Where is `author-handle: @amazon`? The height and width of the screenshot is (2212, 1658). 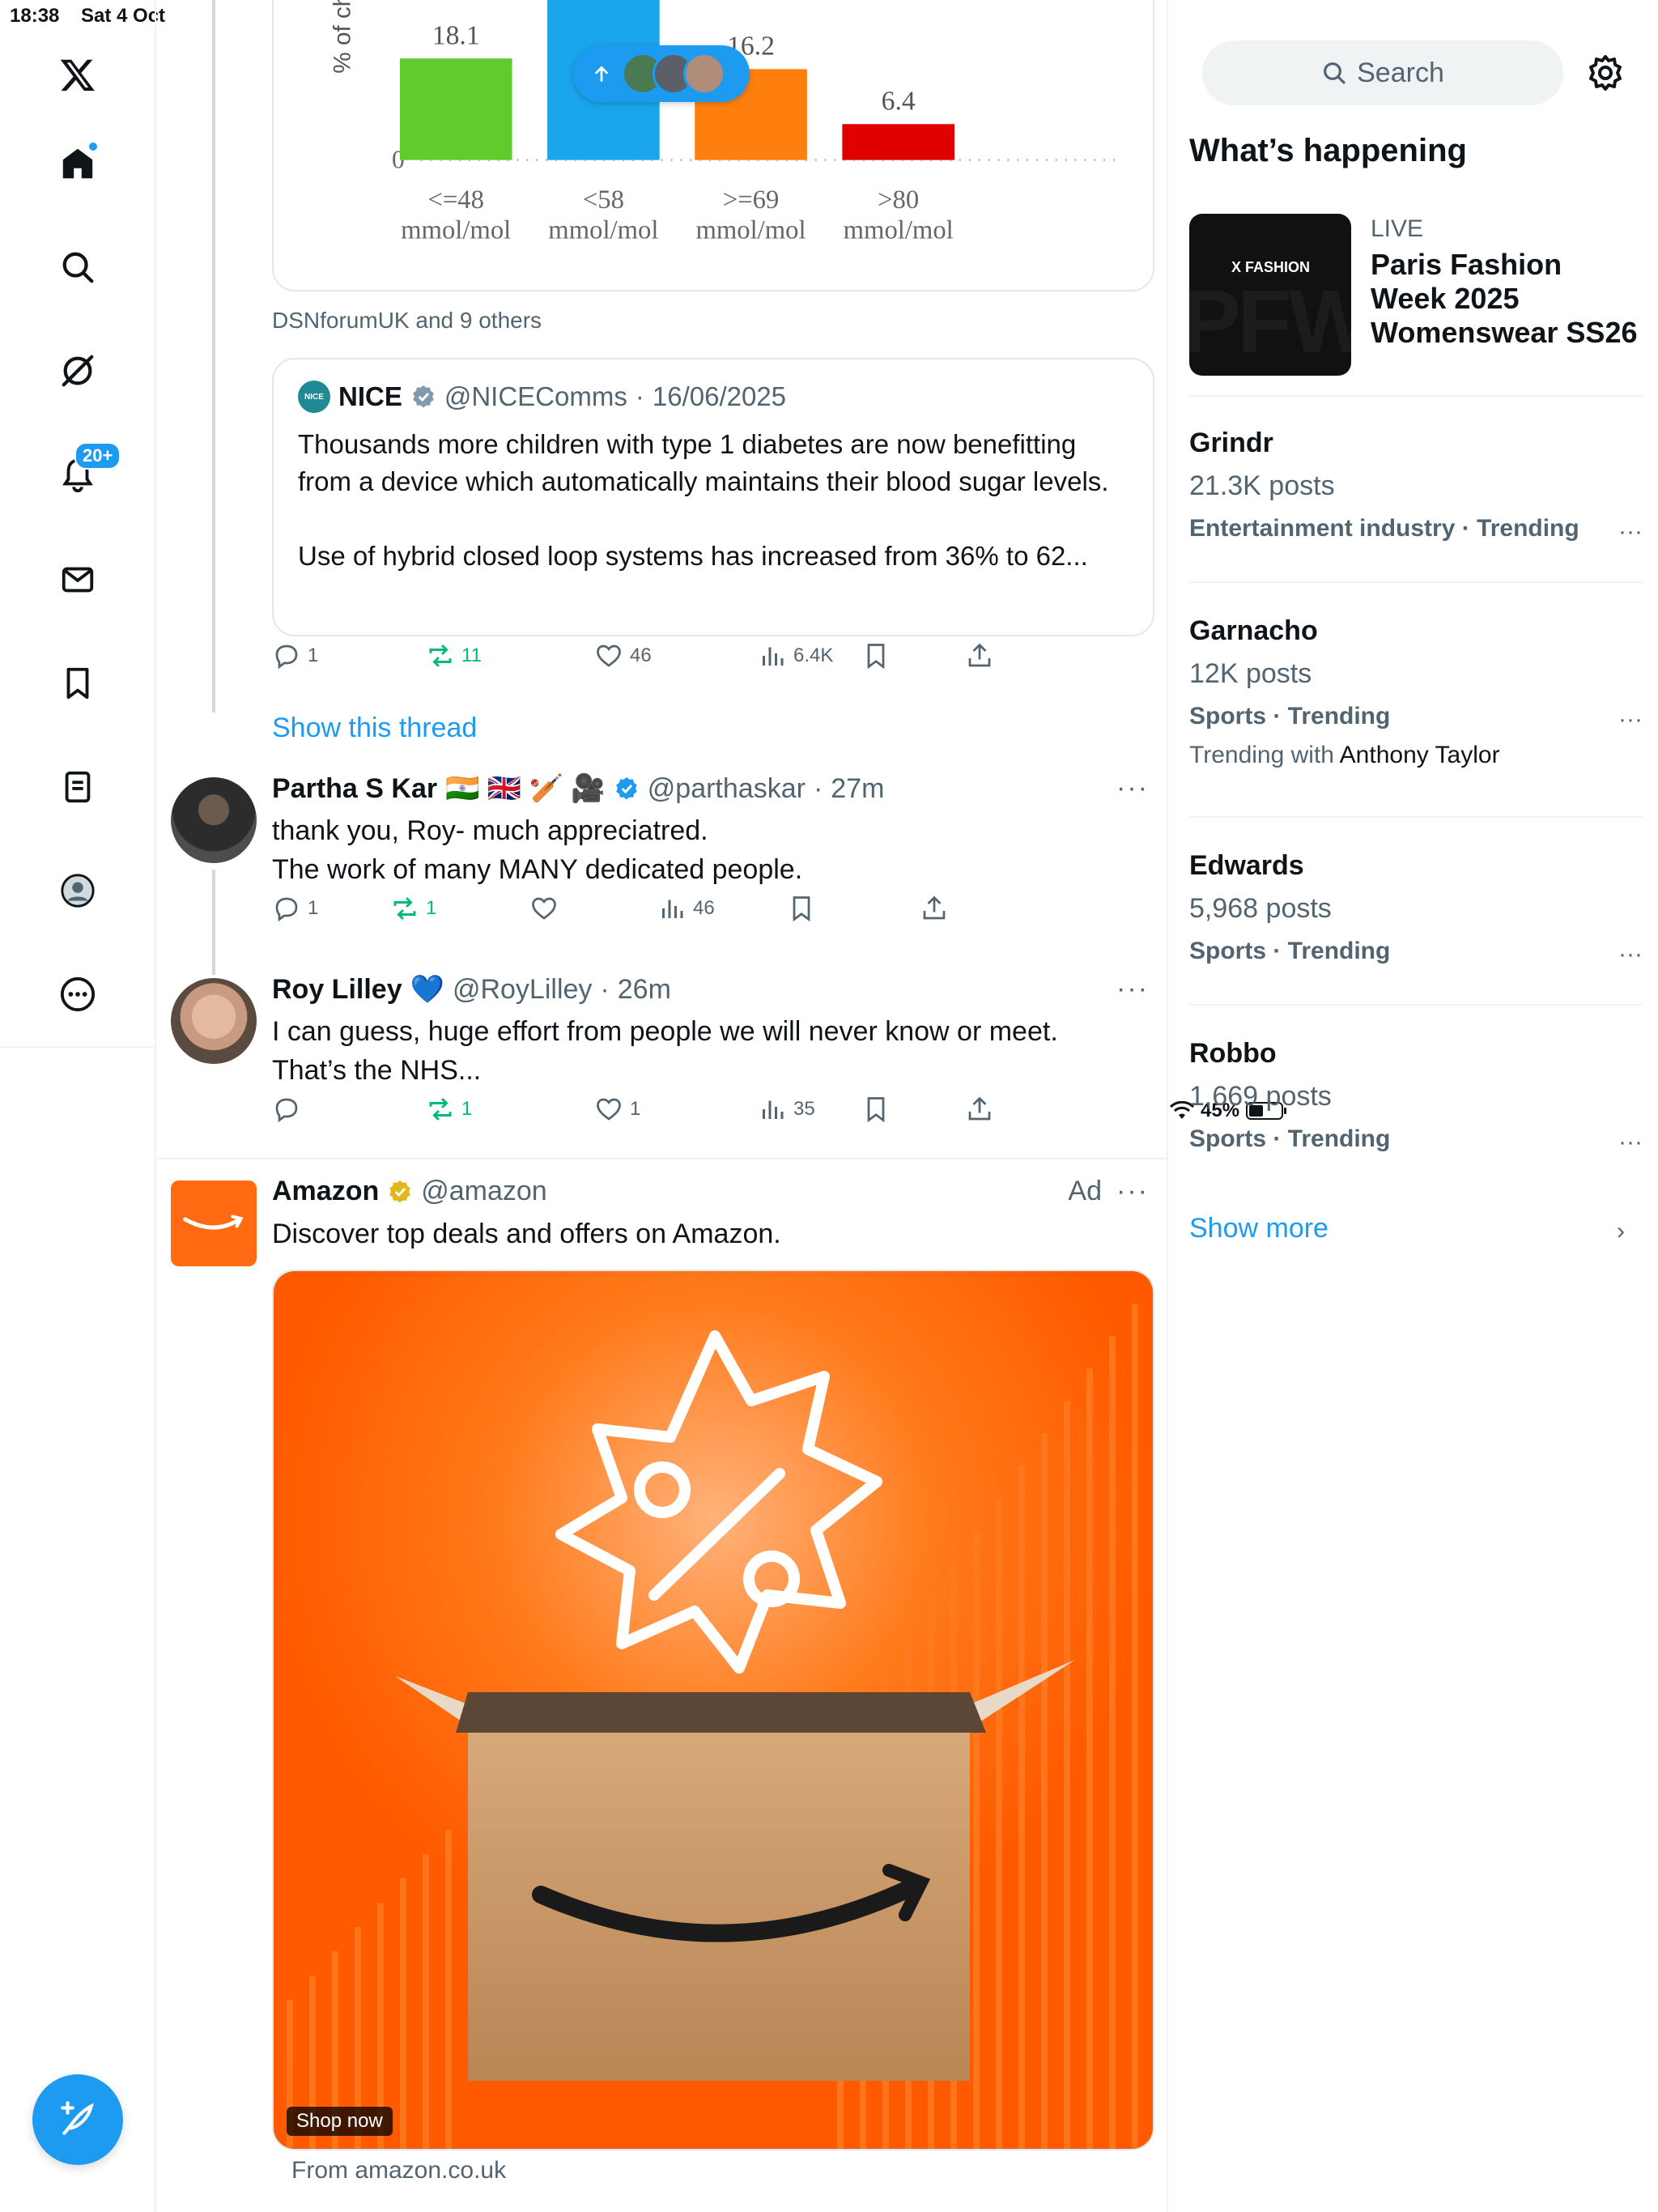
author-handle: @amazon is located at coordinates (483, 1191).